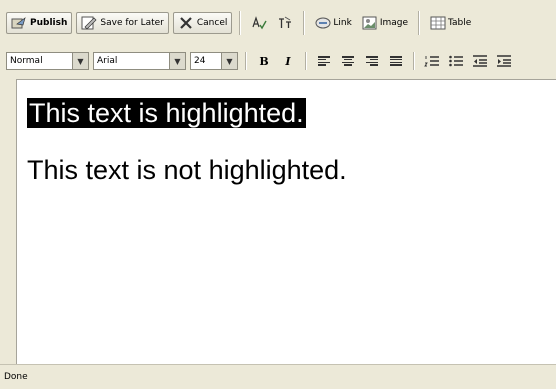  Describe the element at coordinates (89, 23) in the screenshot. I see `save-icon` at that location.